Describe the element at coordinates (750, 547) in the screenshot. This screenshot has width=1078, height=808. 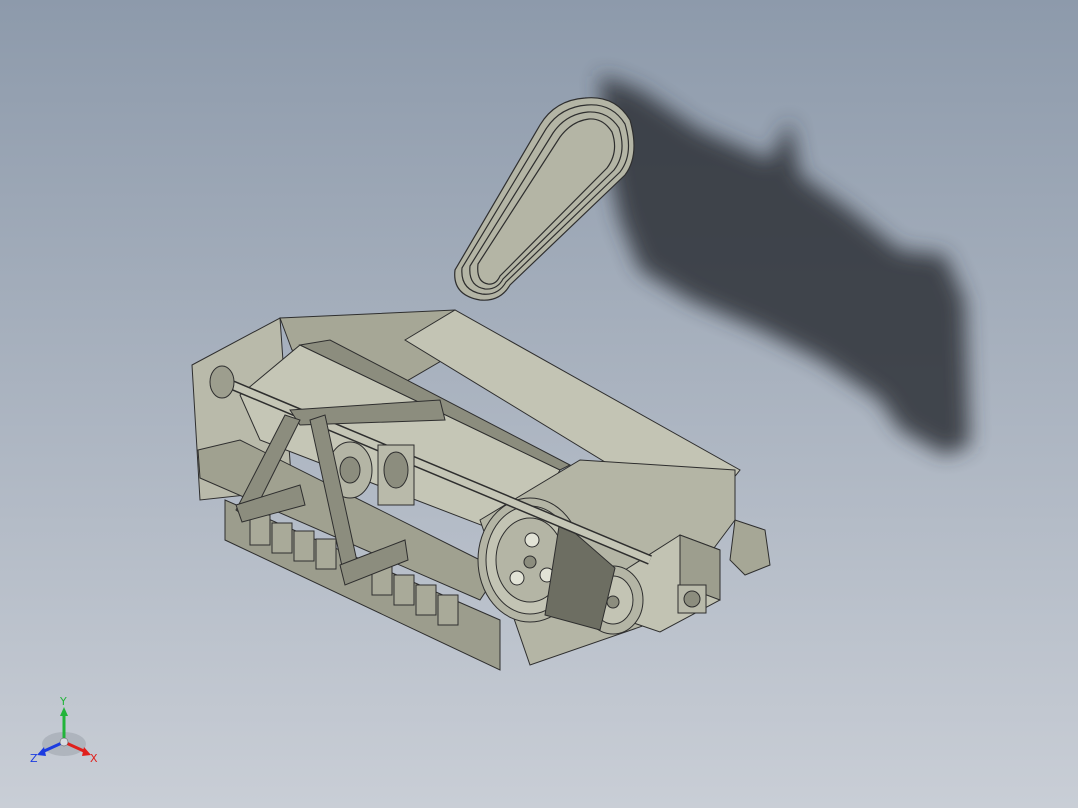
I see `rear-bracket` at that location.